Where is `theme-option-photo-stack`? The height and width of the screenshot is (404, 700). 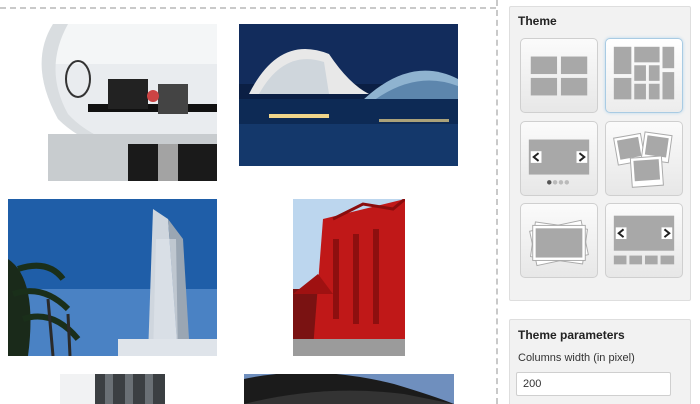
theme-option-photo-stack is located at coordinates (559, 240).